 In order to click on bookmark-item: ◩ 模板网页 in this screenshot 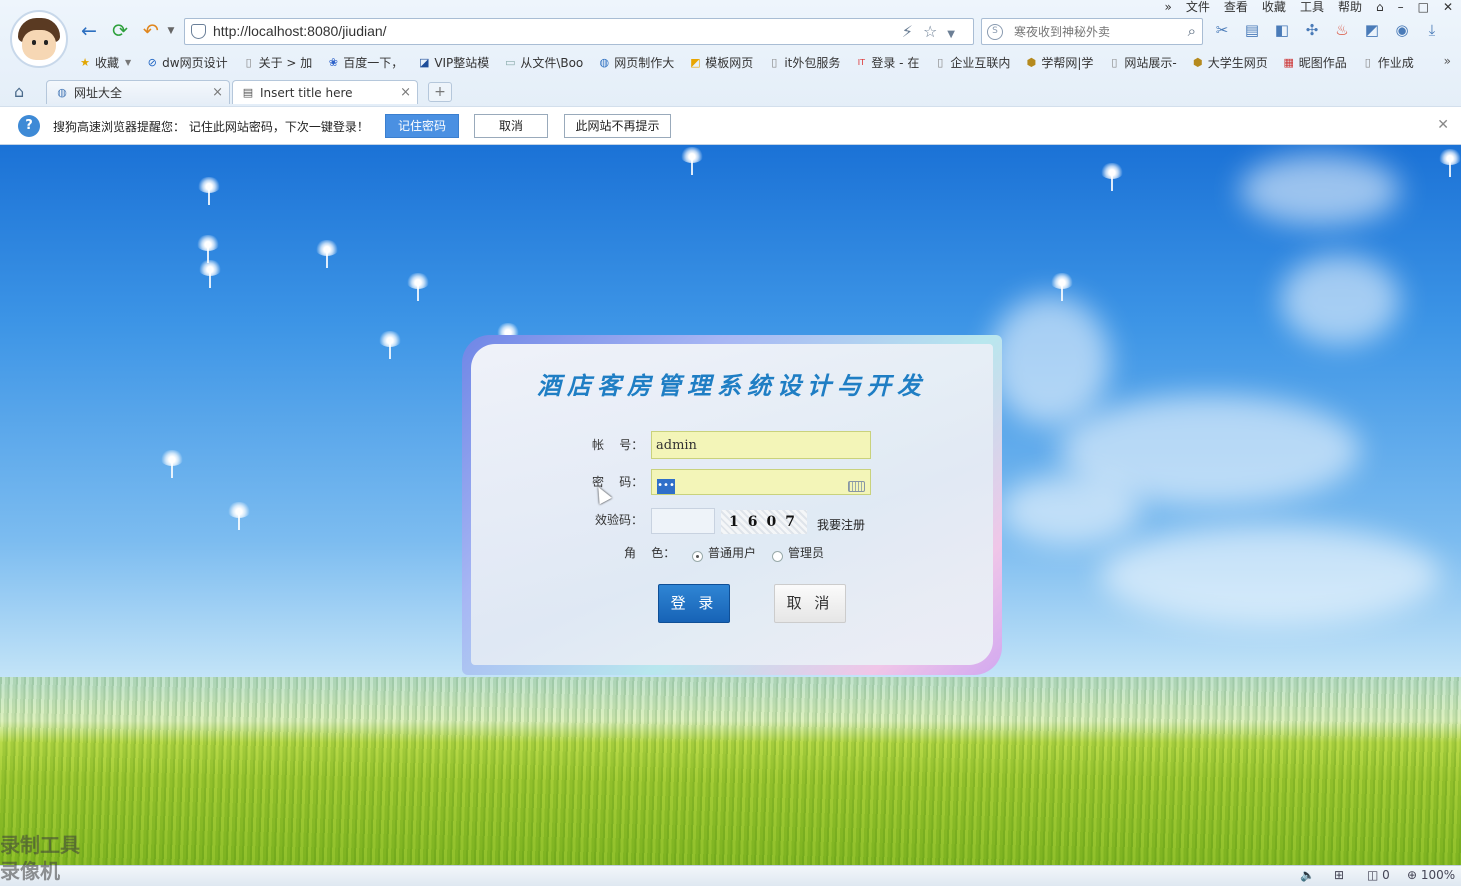, I will do `click(720, 62)`.